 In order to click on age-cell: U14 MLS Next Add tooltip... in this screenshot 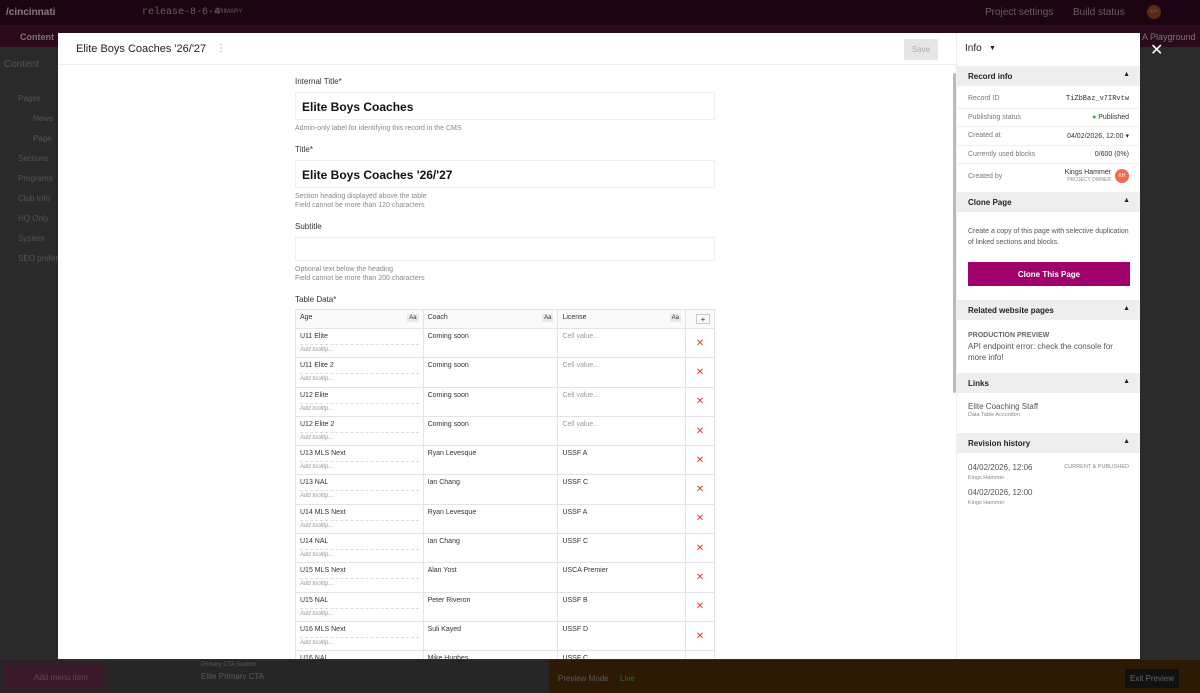, I will do `click(359, 519)`.